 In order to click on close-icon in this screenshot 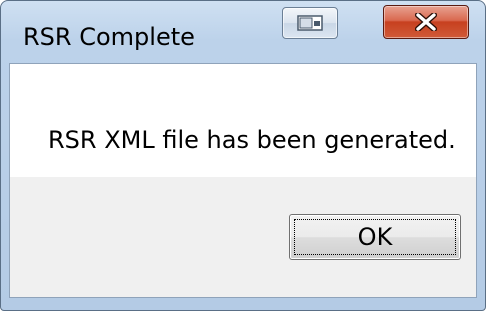, I will do `click(426, 22)`.